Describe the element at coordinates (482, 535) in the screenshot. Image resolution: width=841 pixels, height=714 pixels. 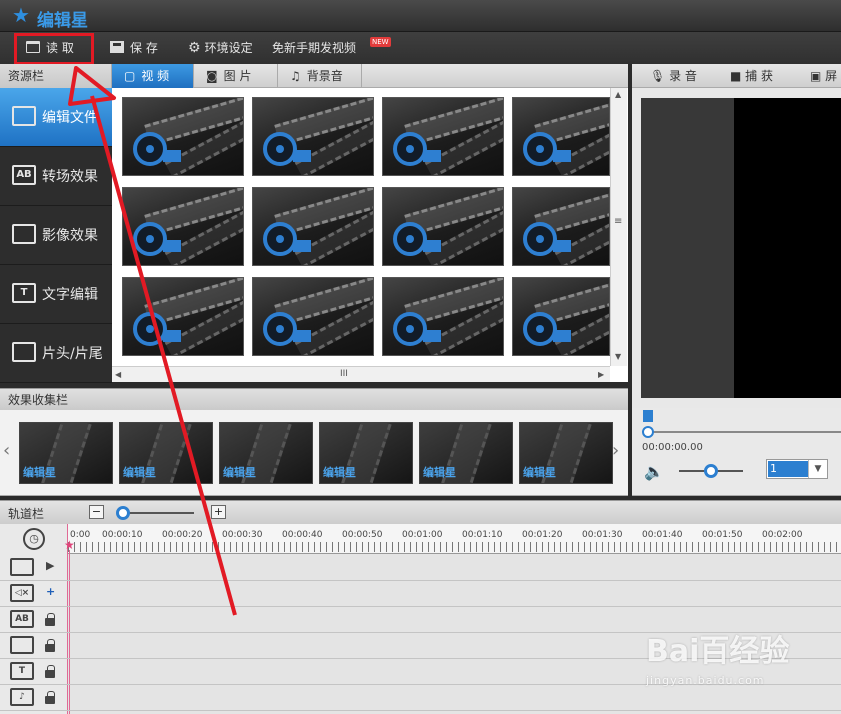
I see `ruler-tick-label: 00:01:10` at that location.